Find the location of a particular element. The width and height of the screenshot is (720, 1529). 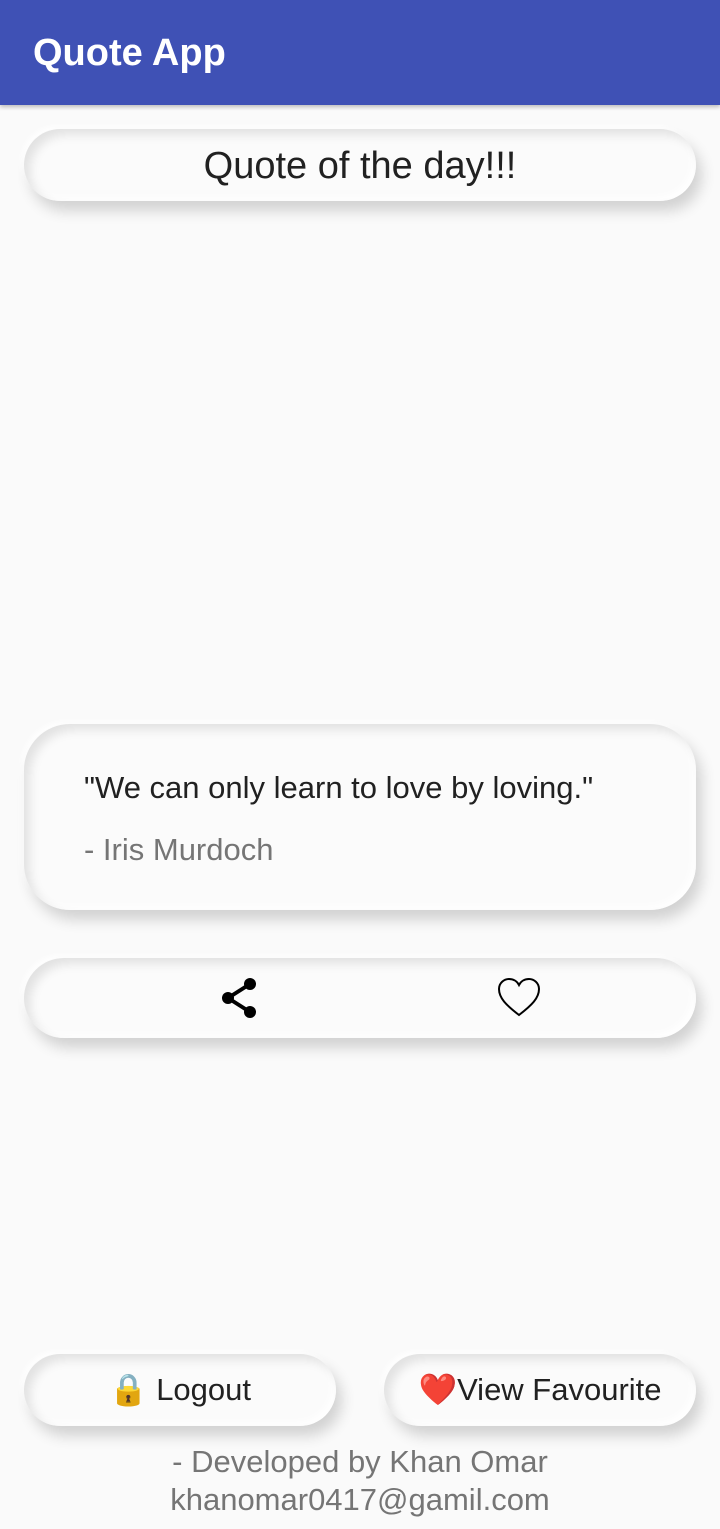

lock-icon: 🔒 is located at coordinates (128, 1389).